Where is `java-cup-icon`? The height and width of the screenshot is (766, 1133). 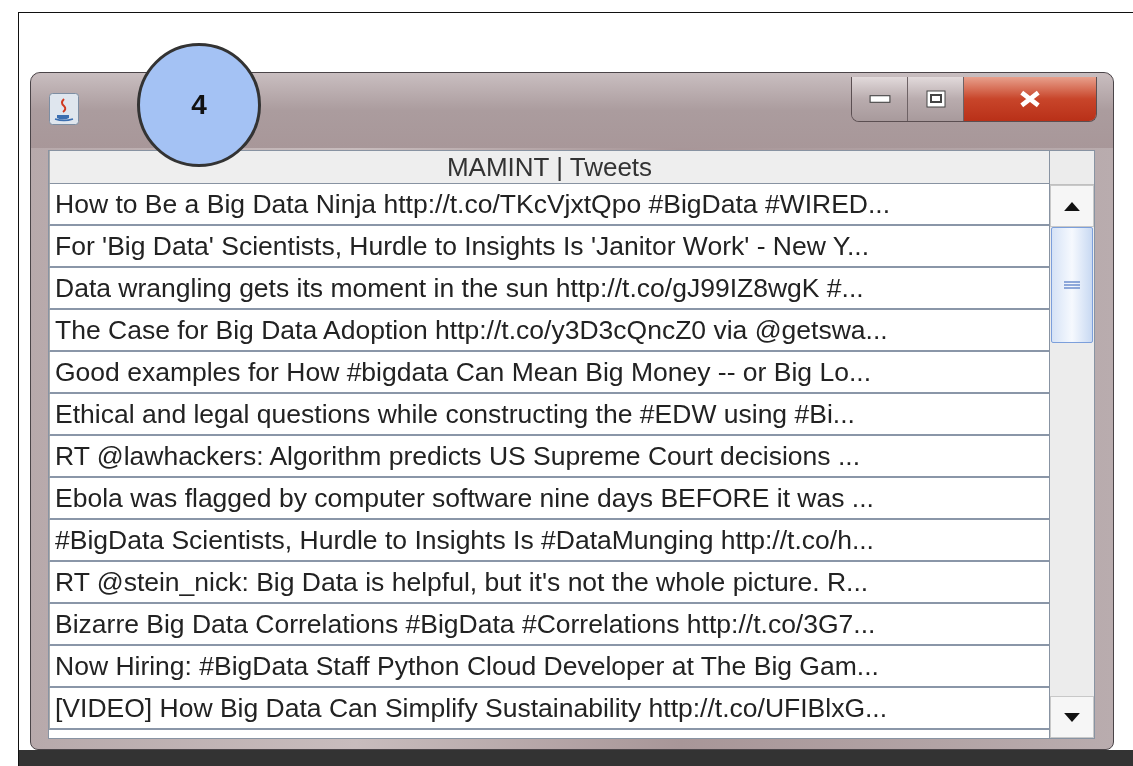 java-cup-icon is located at coordinates (64, 109).